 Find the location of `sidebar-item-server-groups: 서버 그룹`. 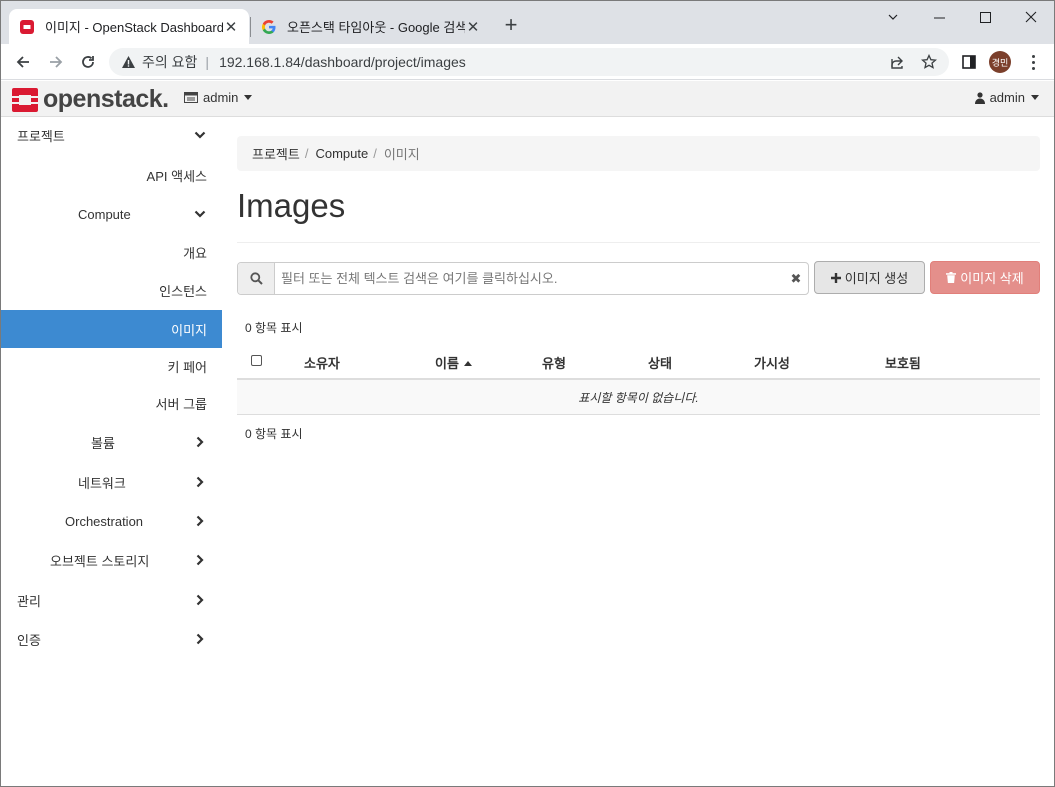

sidebar-item-server-groups: 서버 그룹 is located at coordinates (111, 403).